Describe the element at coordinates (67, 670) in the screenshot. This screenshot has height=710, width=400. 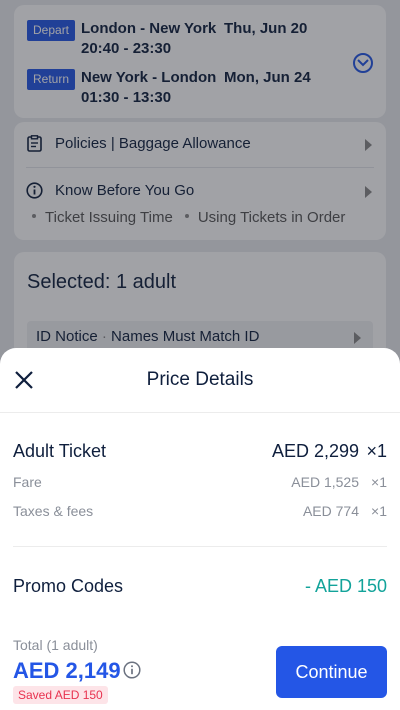
I see `total-amount: AED 2,149` at that location.